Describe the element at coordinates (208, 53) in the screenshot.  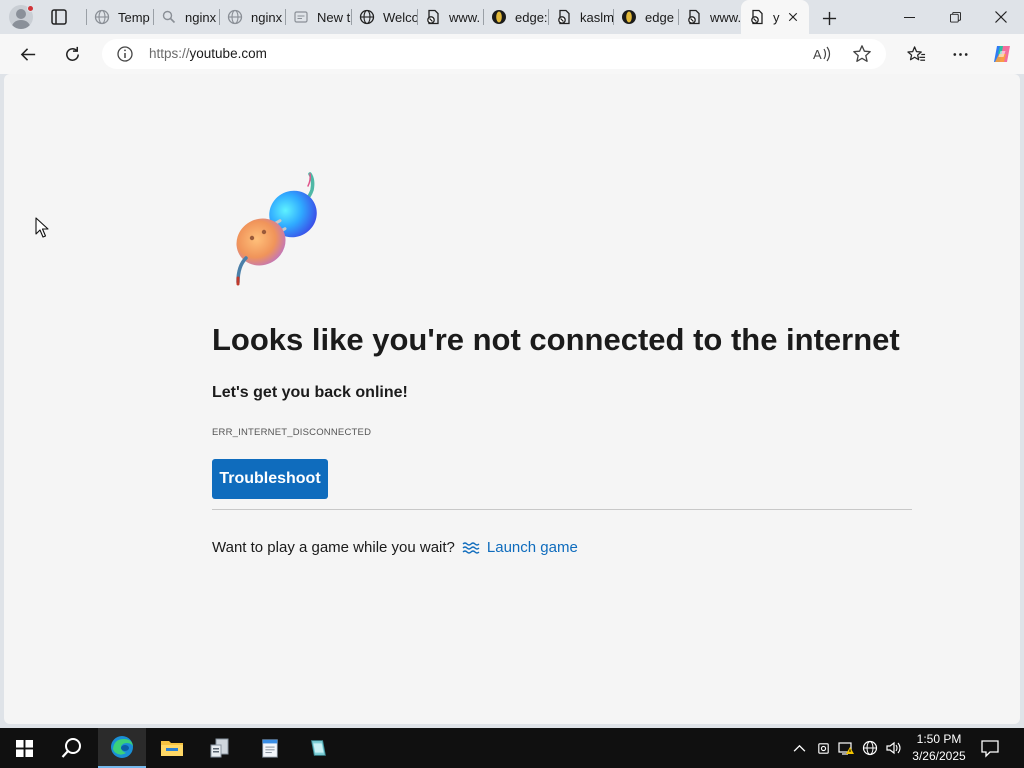
I see `url-text: https://youtube.com` at that location.